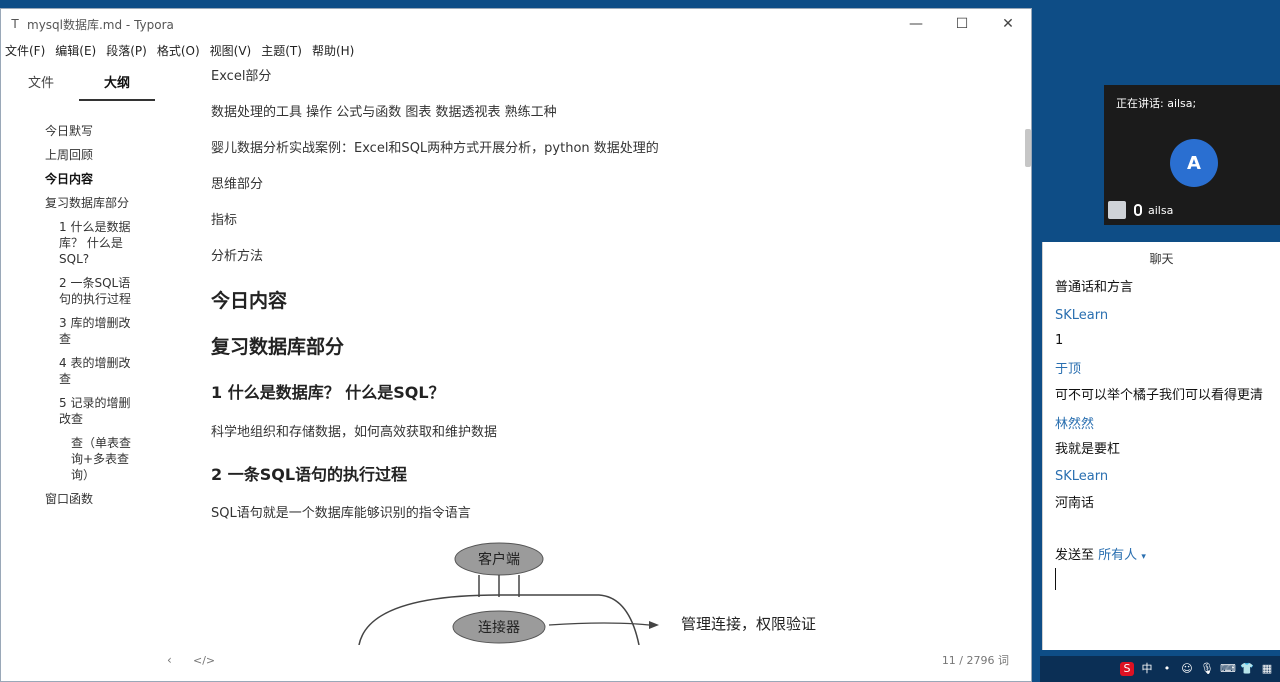 This screenshot has width=1280, height=682. What do you see at coordinates (354, 432) in the screenshot?
I see `paragraph-db-definition: 科学地组织和存储数据，如何高效获取和维护数据` at bounding box center [354, 432].